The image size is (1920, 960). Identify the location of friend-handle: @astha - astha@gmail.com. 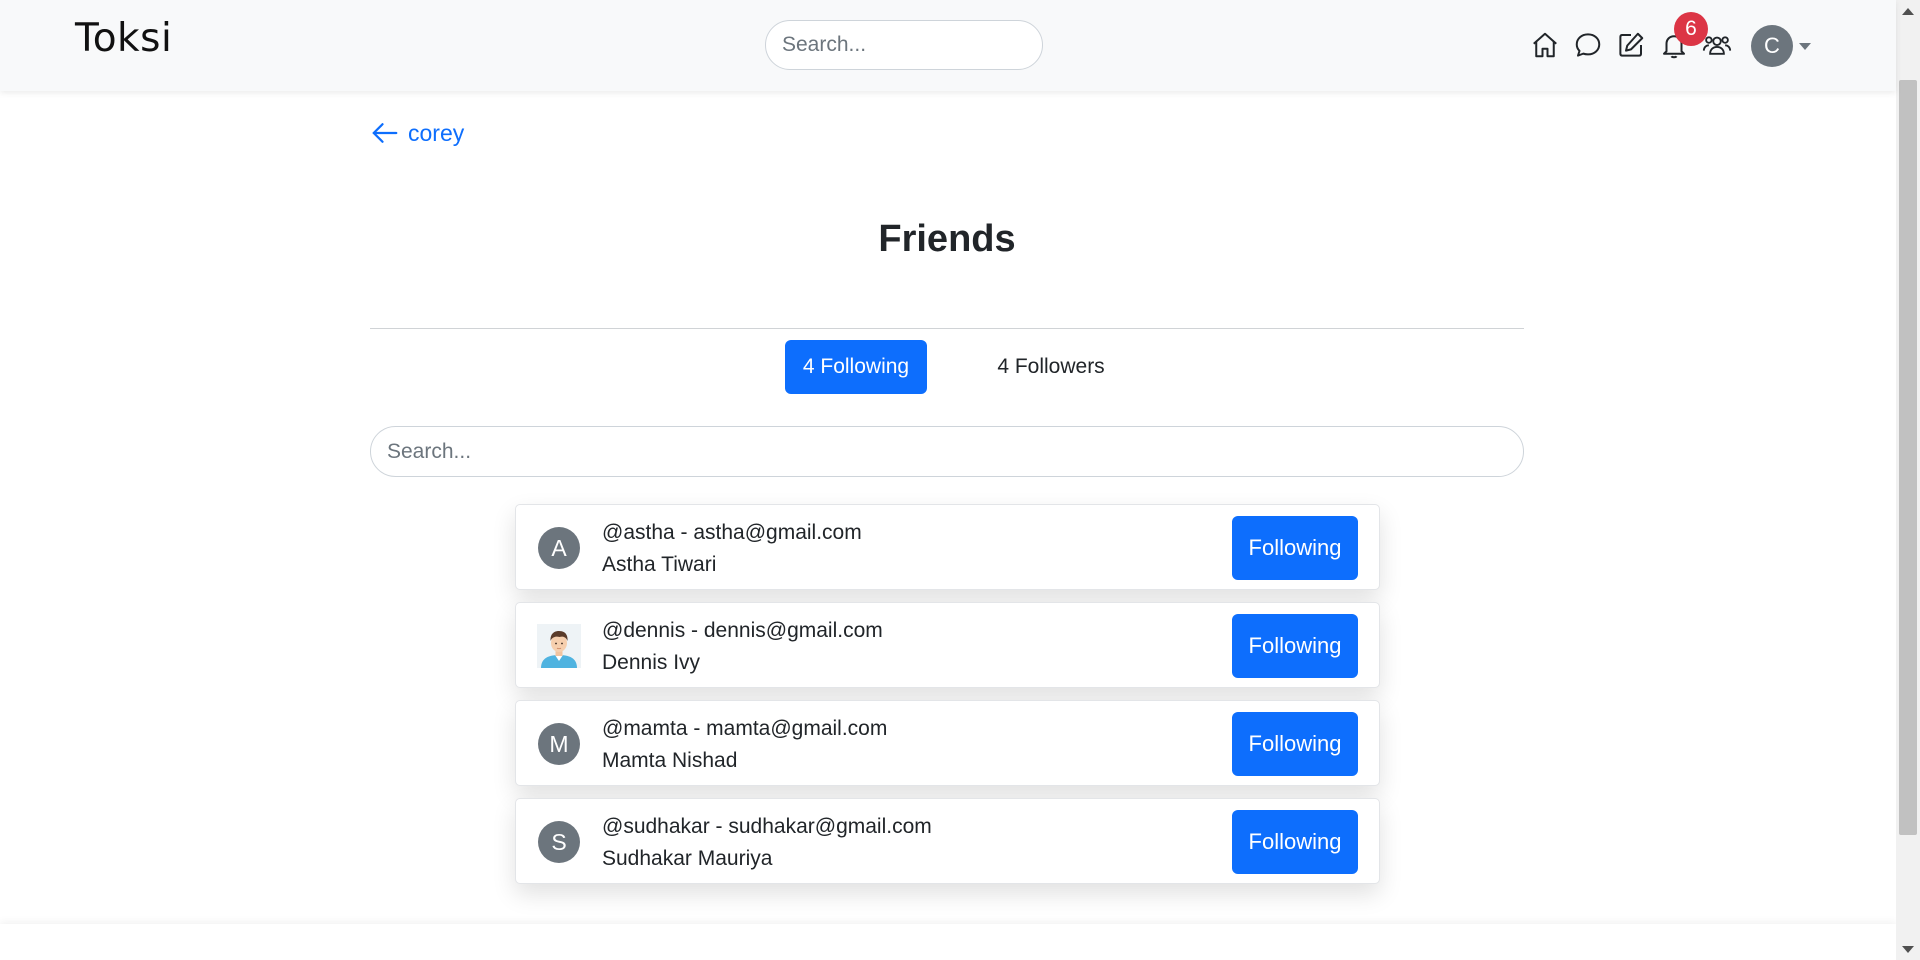
(732, 533).